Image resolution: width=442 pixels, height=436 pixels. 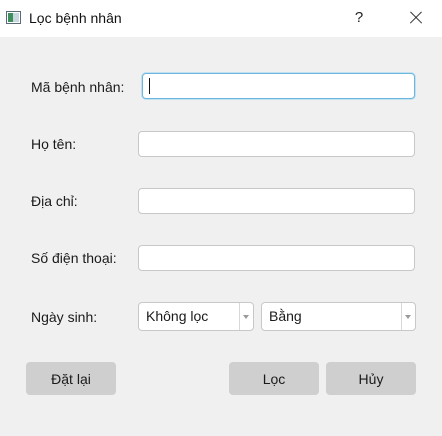 I want to click on help-button: ?, so click(x=359, y=18).